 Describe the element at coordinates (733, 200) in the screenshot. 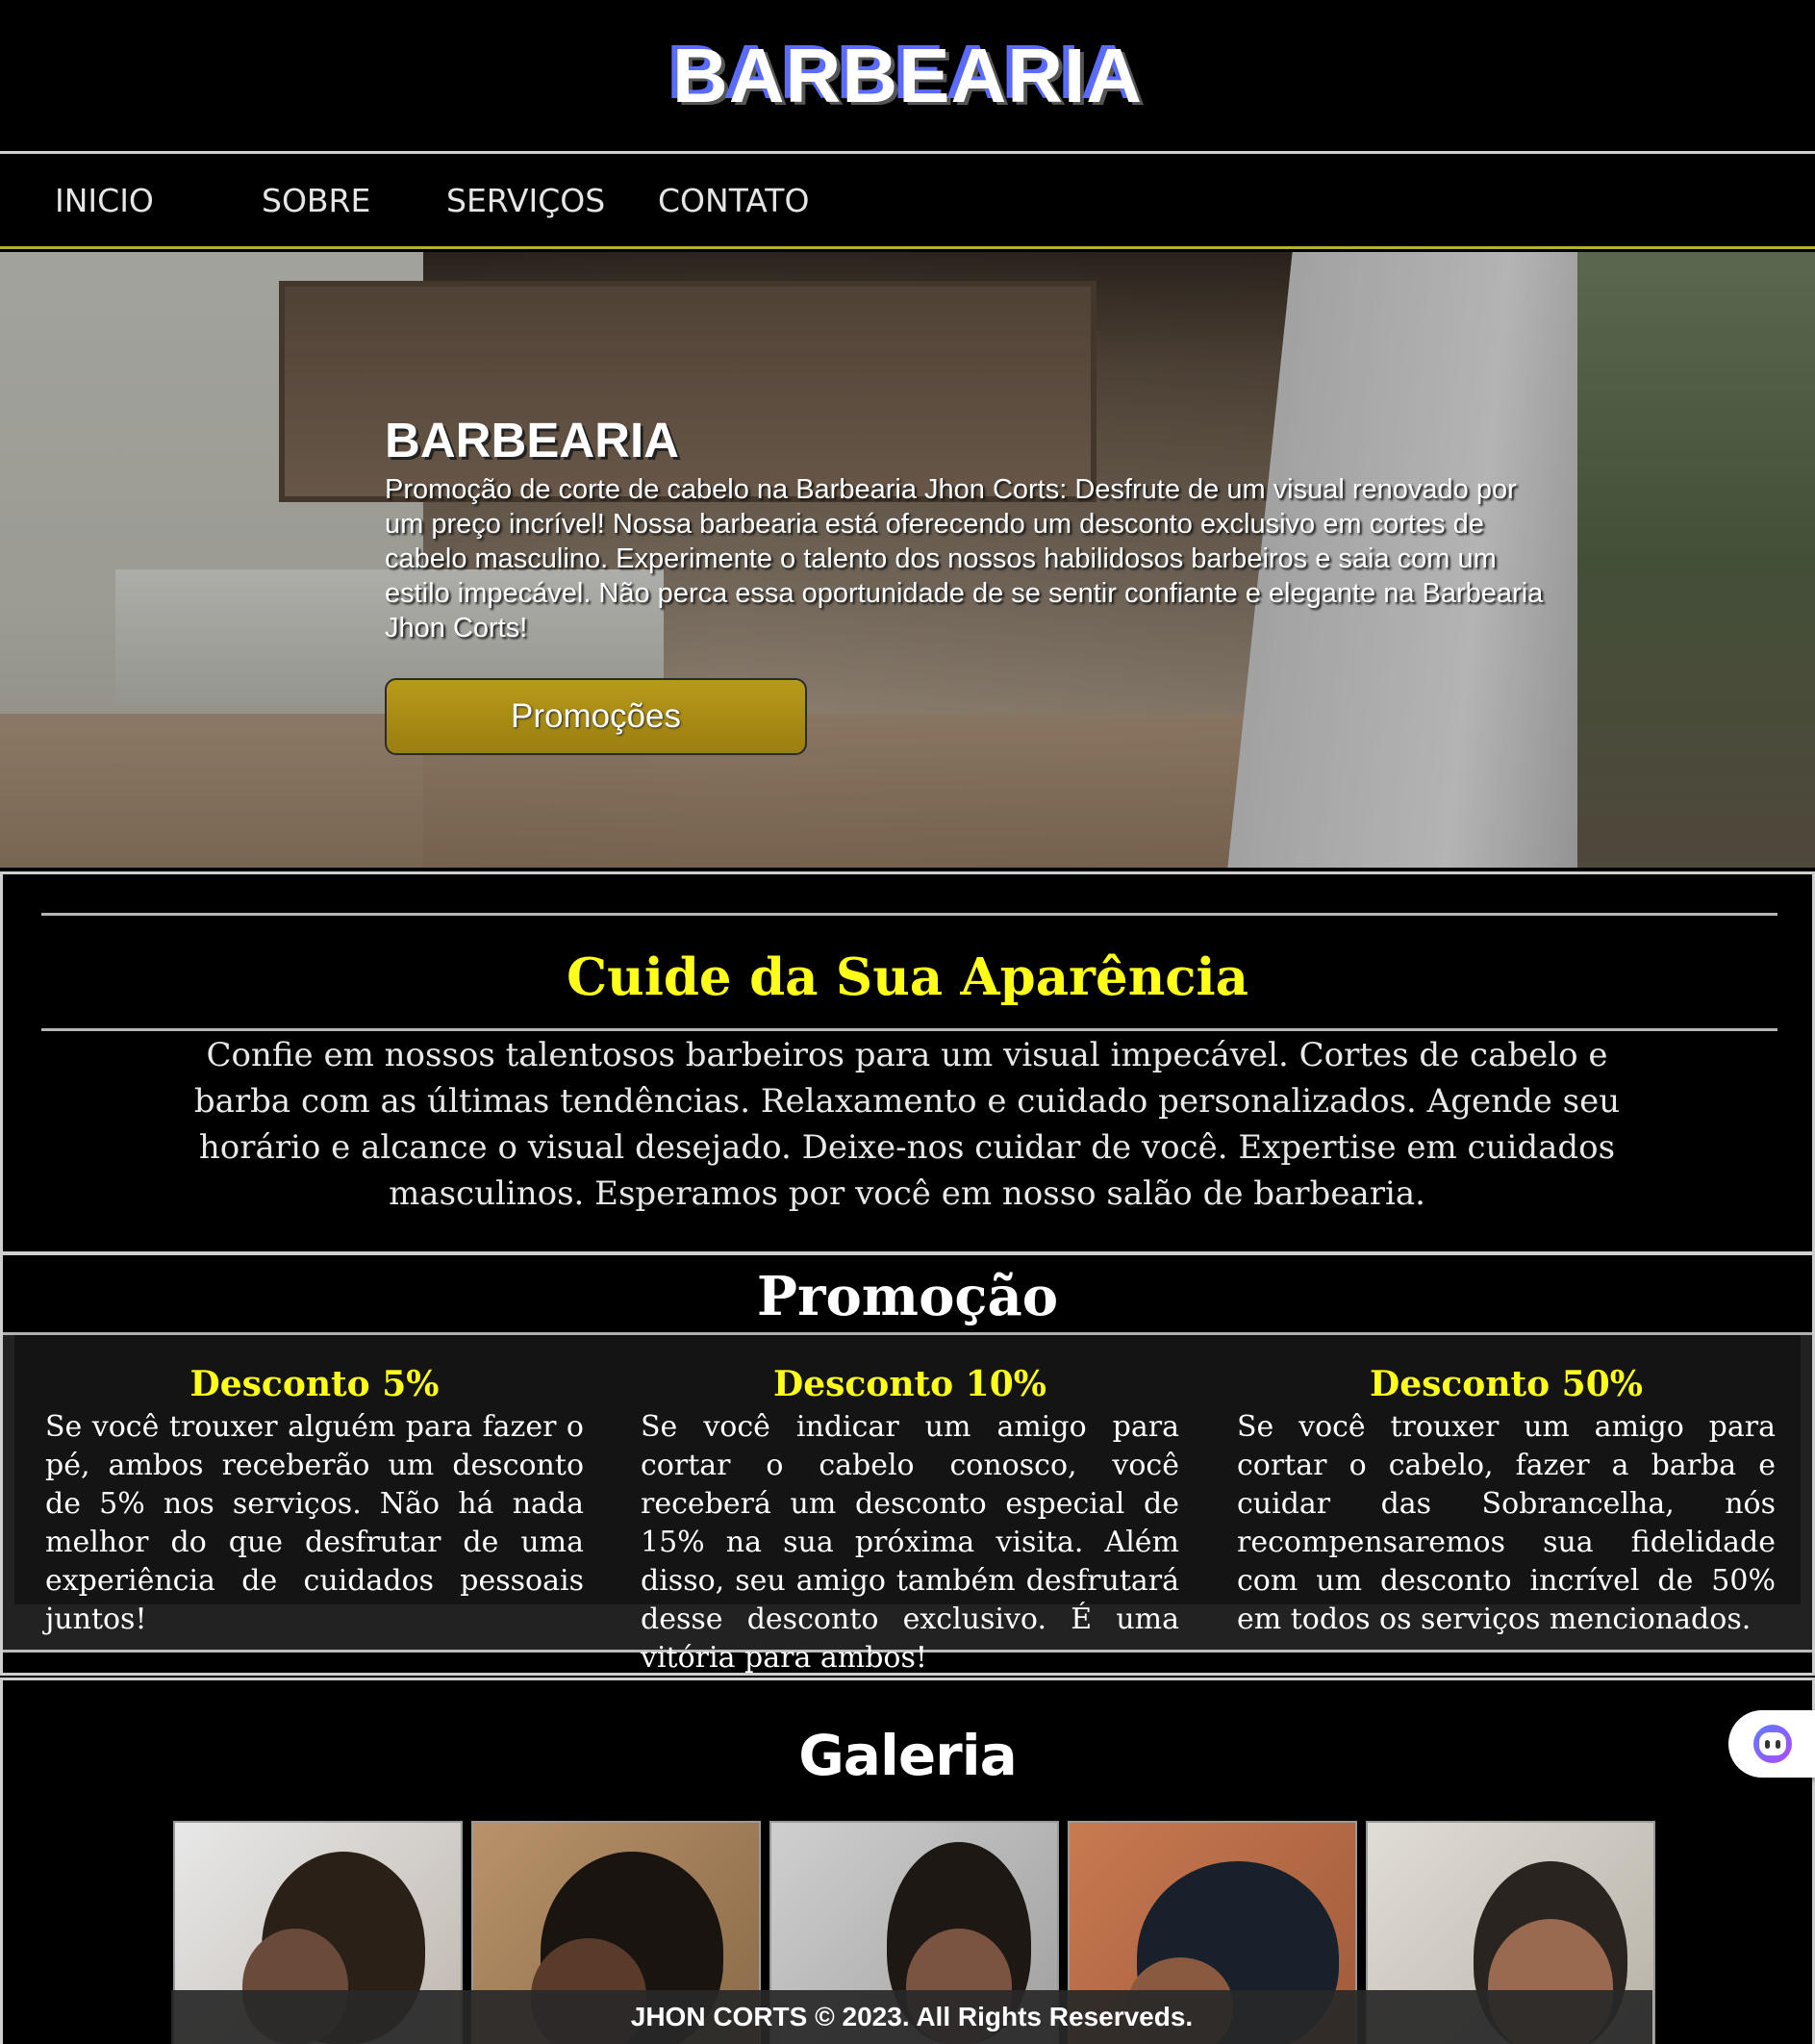

I see `nav-item-contato: CONTATO` at that location.